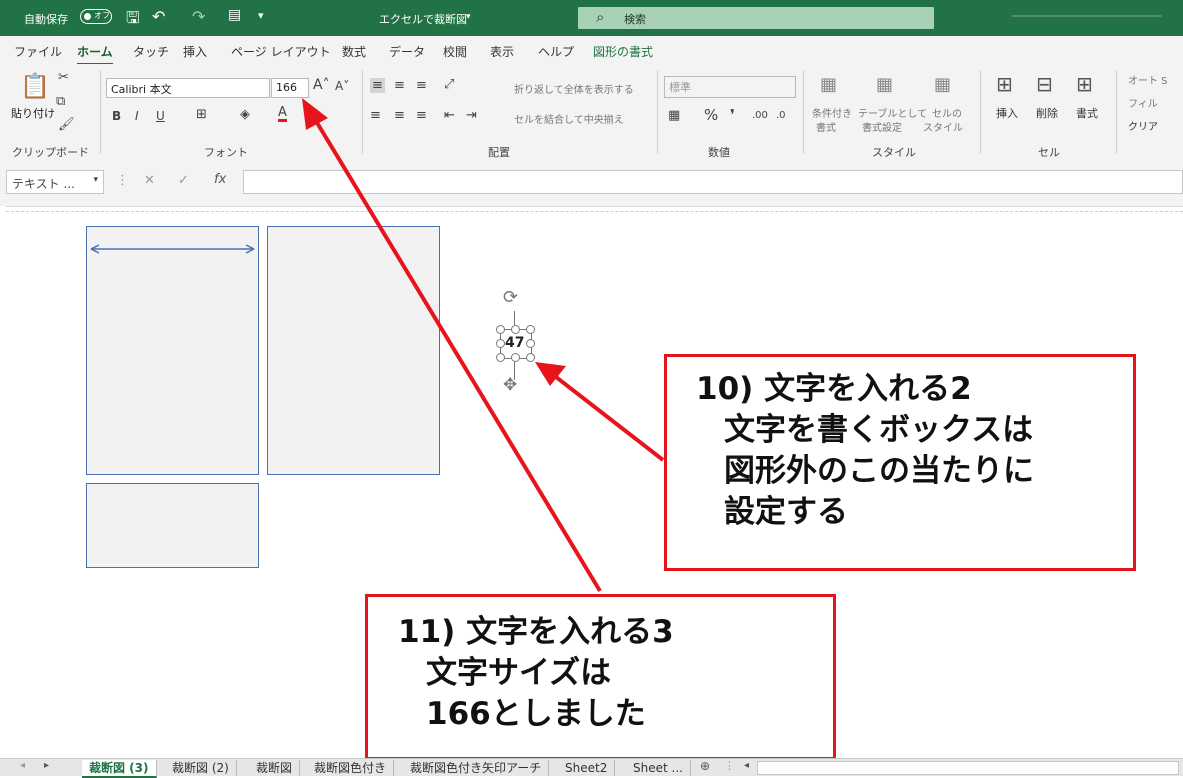 This screenshot has height=778, width=1183. What do you see at coordinates (587, 768) in the screenshot?
I see `sheet-tab-6: Sheet2` at bounding box center [587, 768].